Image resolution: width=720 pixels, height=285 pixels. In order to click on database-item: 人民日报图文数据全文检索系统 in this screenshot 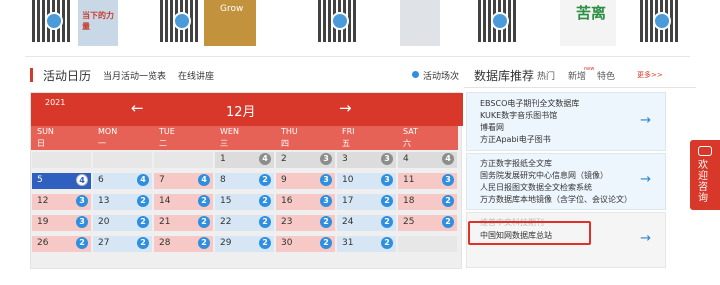, I will do `click(536, 187)`.